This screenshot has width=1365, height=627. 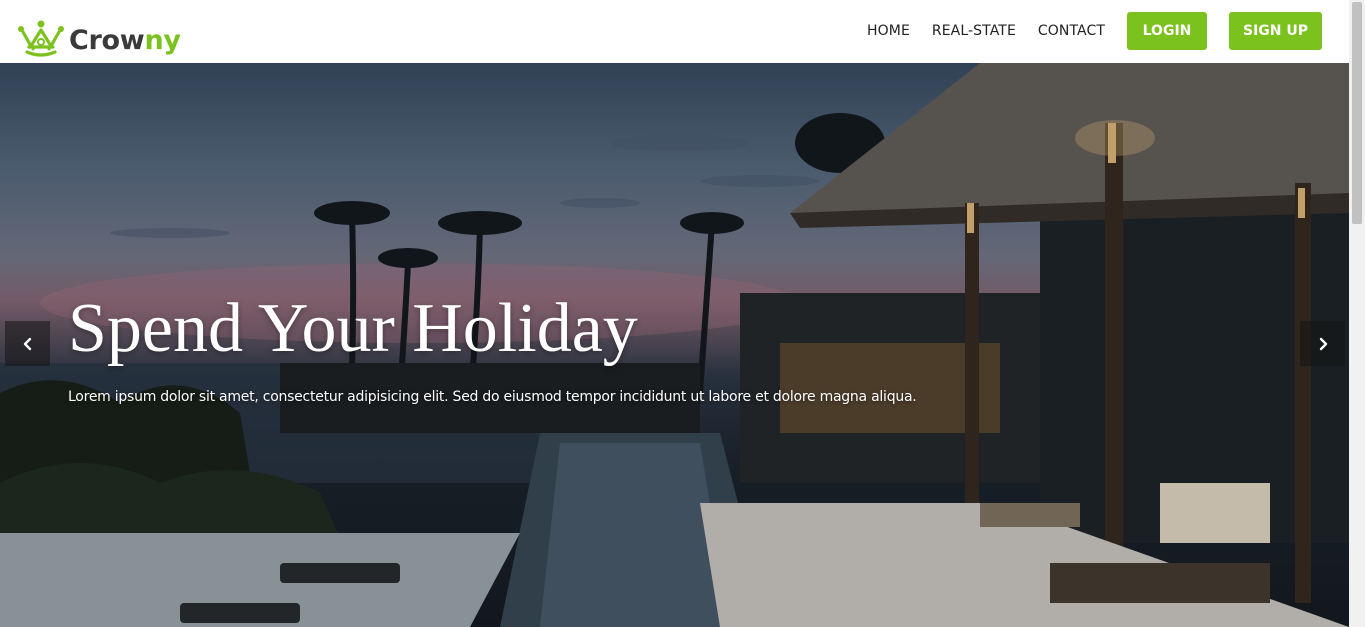 I want to click on nav-home: HOME, so click(x=888, y=31).